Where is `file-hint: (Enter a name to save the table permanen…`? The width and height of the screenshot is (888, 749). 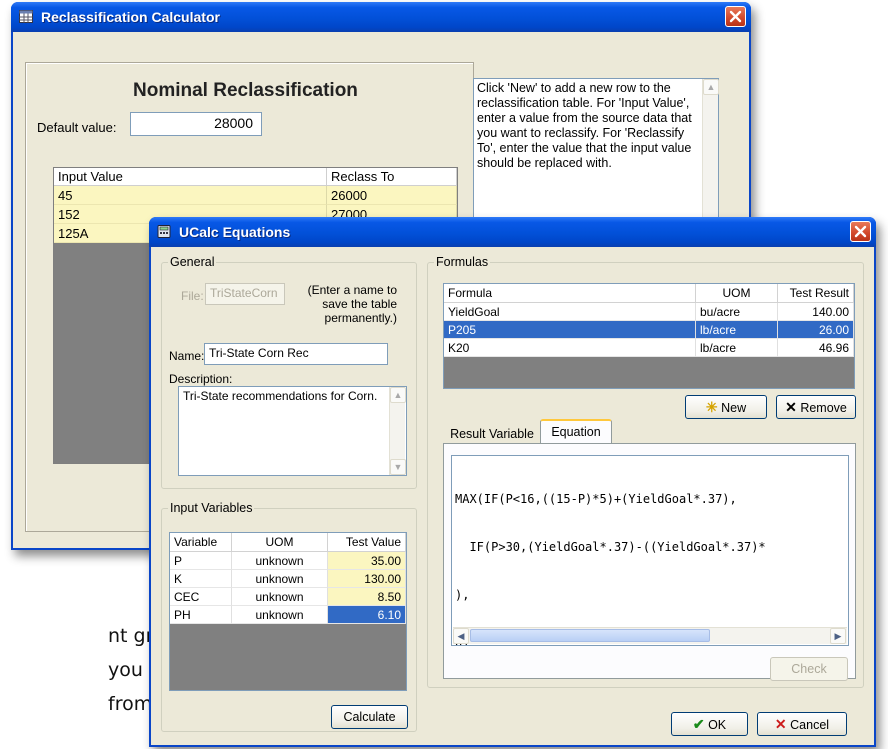
file-hint: (Enter a name to save the table permanen… is located at coordinates (352, 304).